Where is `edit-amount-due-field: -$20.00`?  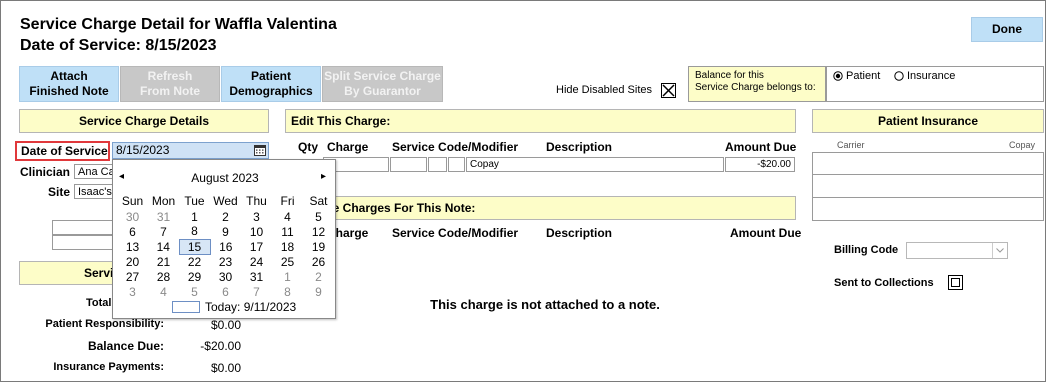 edit-amount-due-field: -$20.00 is located at coordinates (760, 164).